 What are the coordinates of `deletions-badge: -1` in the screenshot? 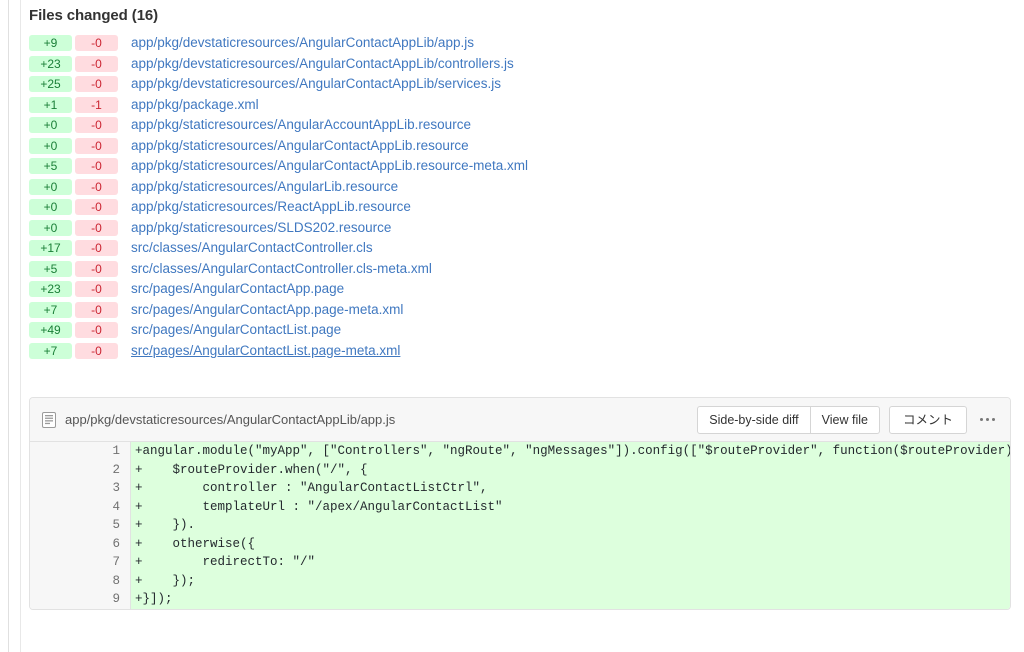 It's located at (96, 104).